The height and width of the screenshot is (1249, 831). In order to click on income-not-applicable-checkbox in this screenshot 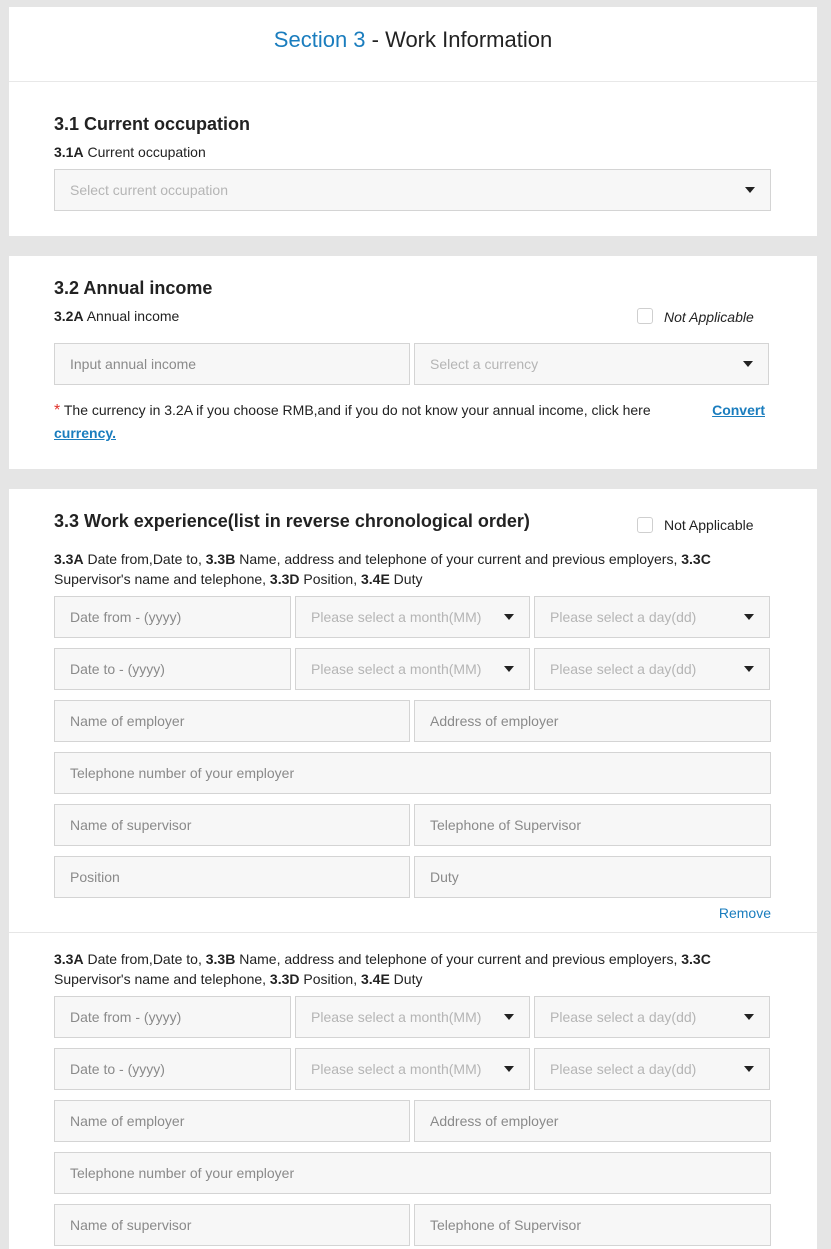, I will do `click(645, 316)`.